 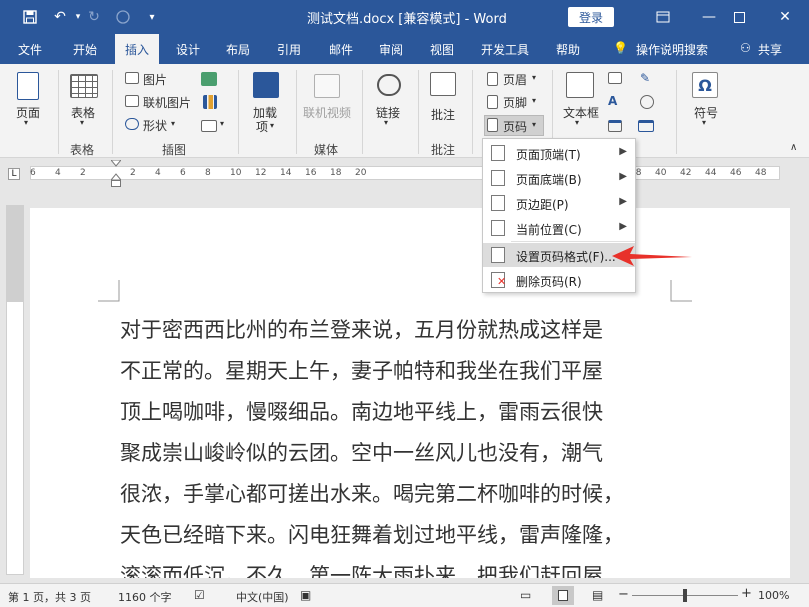 I want to click on tab-design: 设计, so click(x=188, y=49).